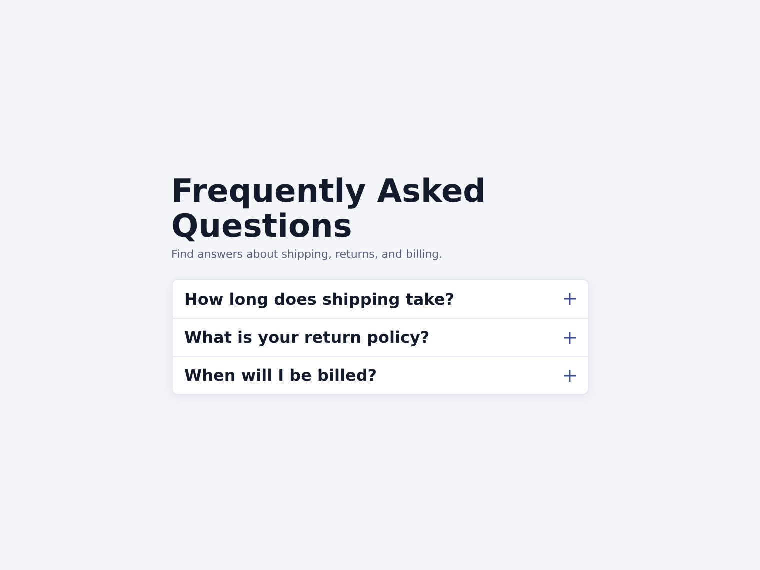  Describe the element at coordinates (380, 299) in the screenshot. I see `faq-question: How long does shipping take?` at that location.